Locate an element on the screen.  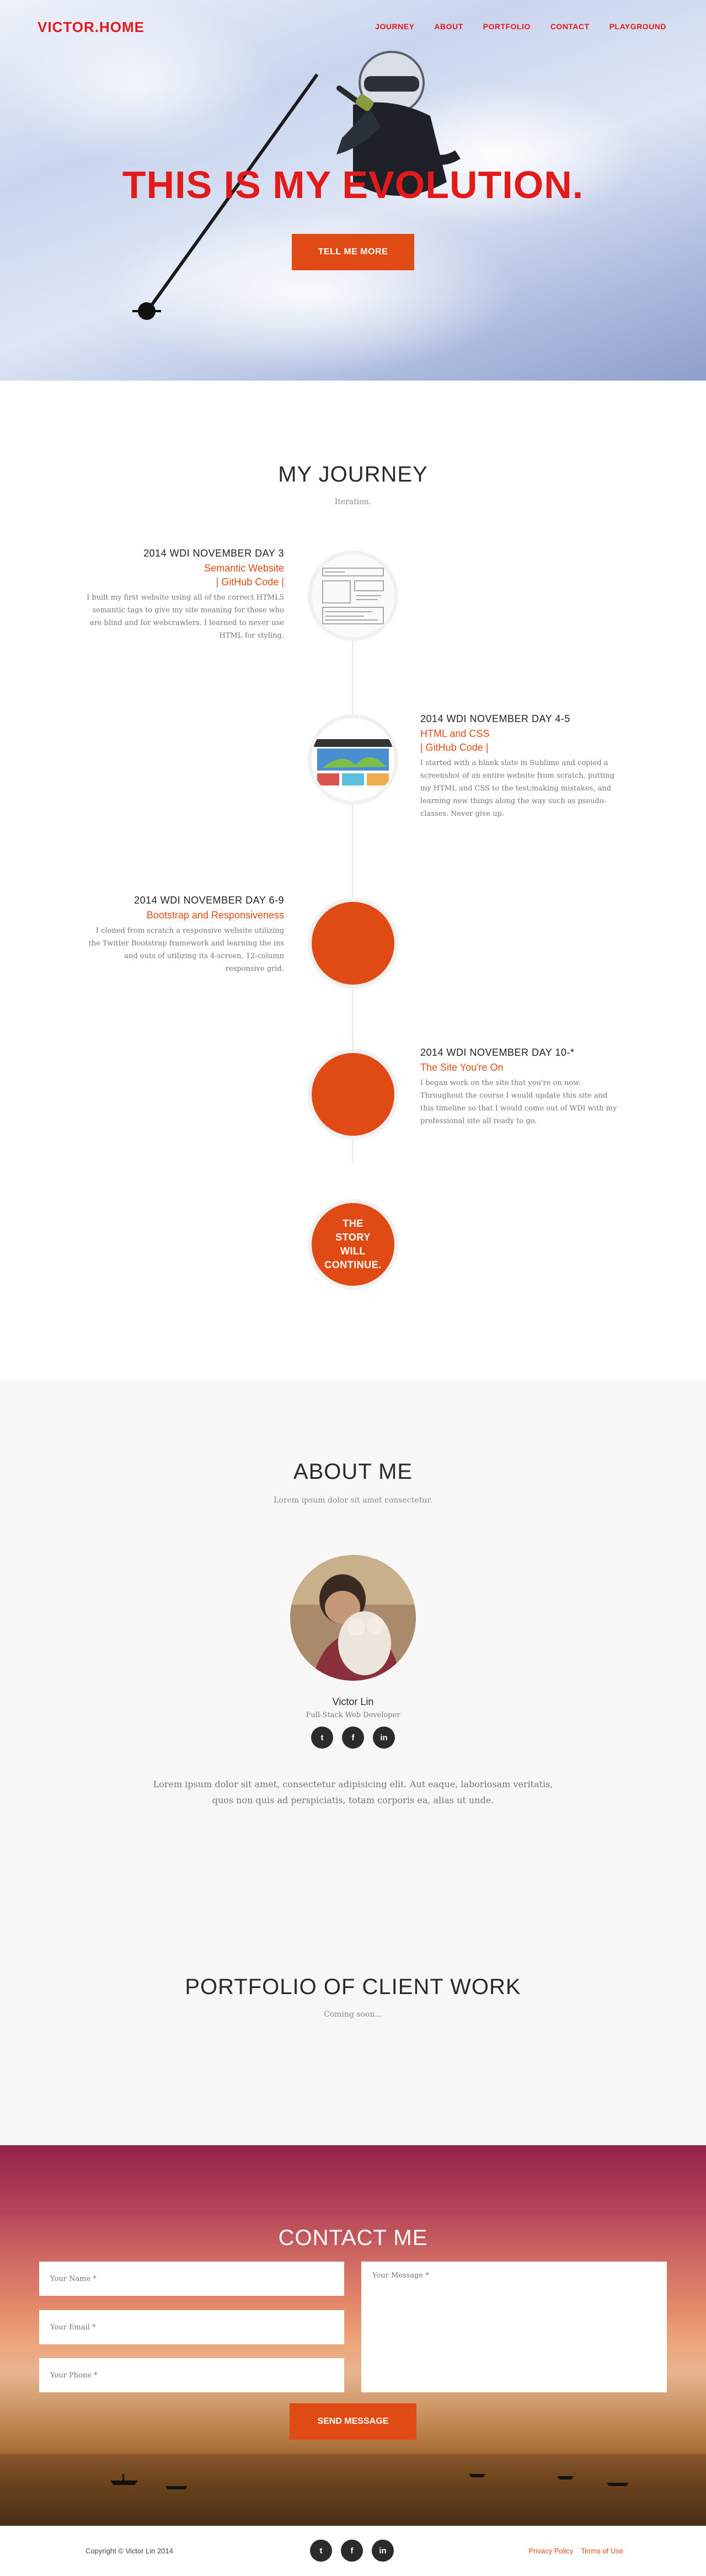
phone-field is located at coordinates (191, 2375).